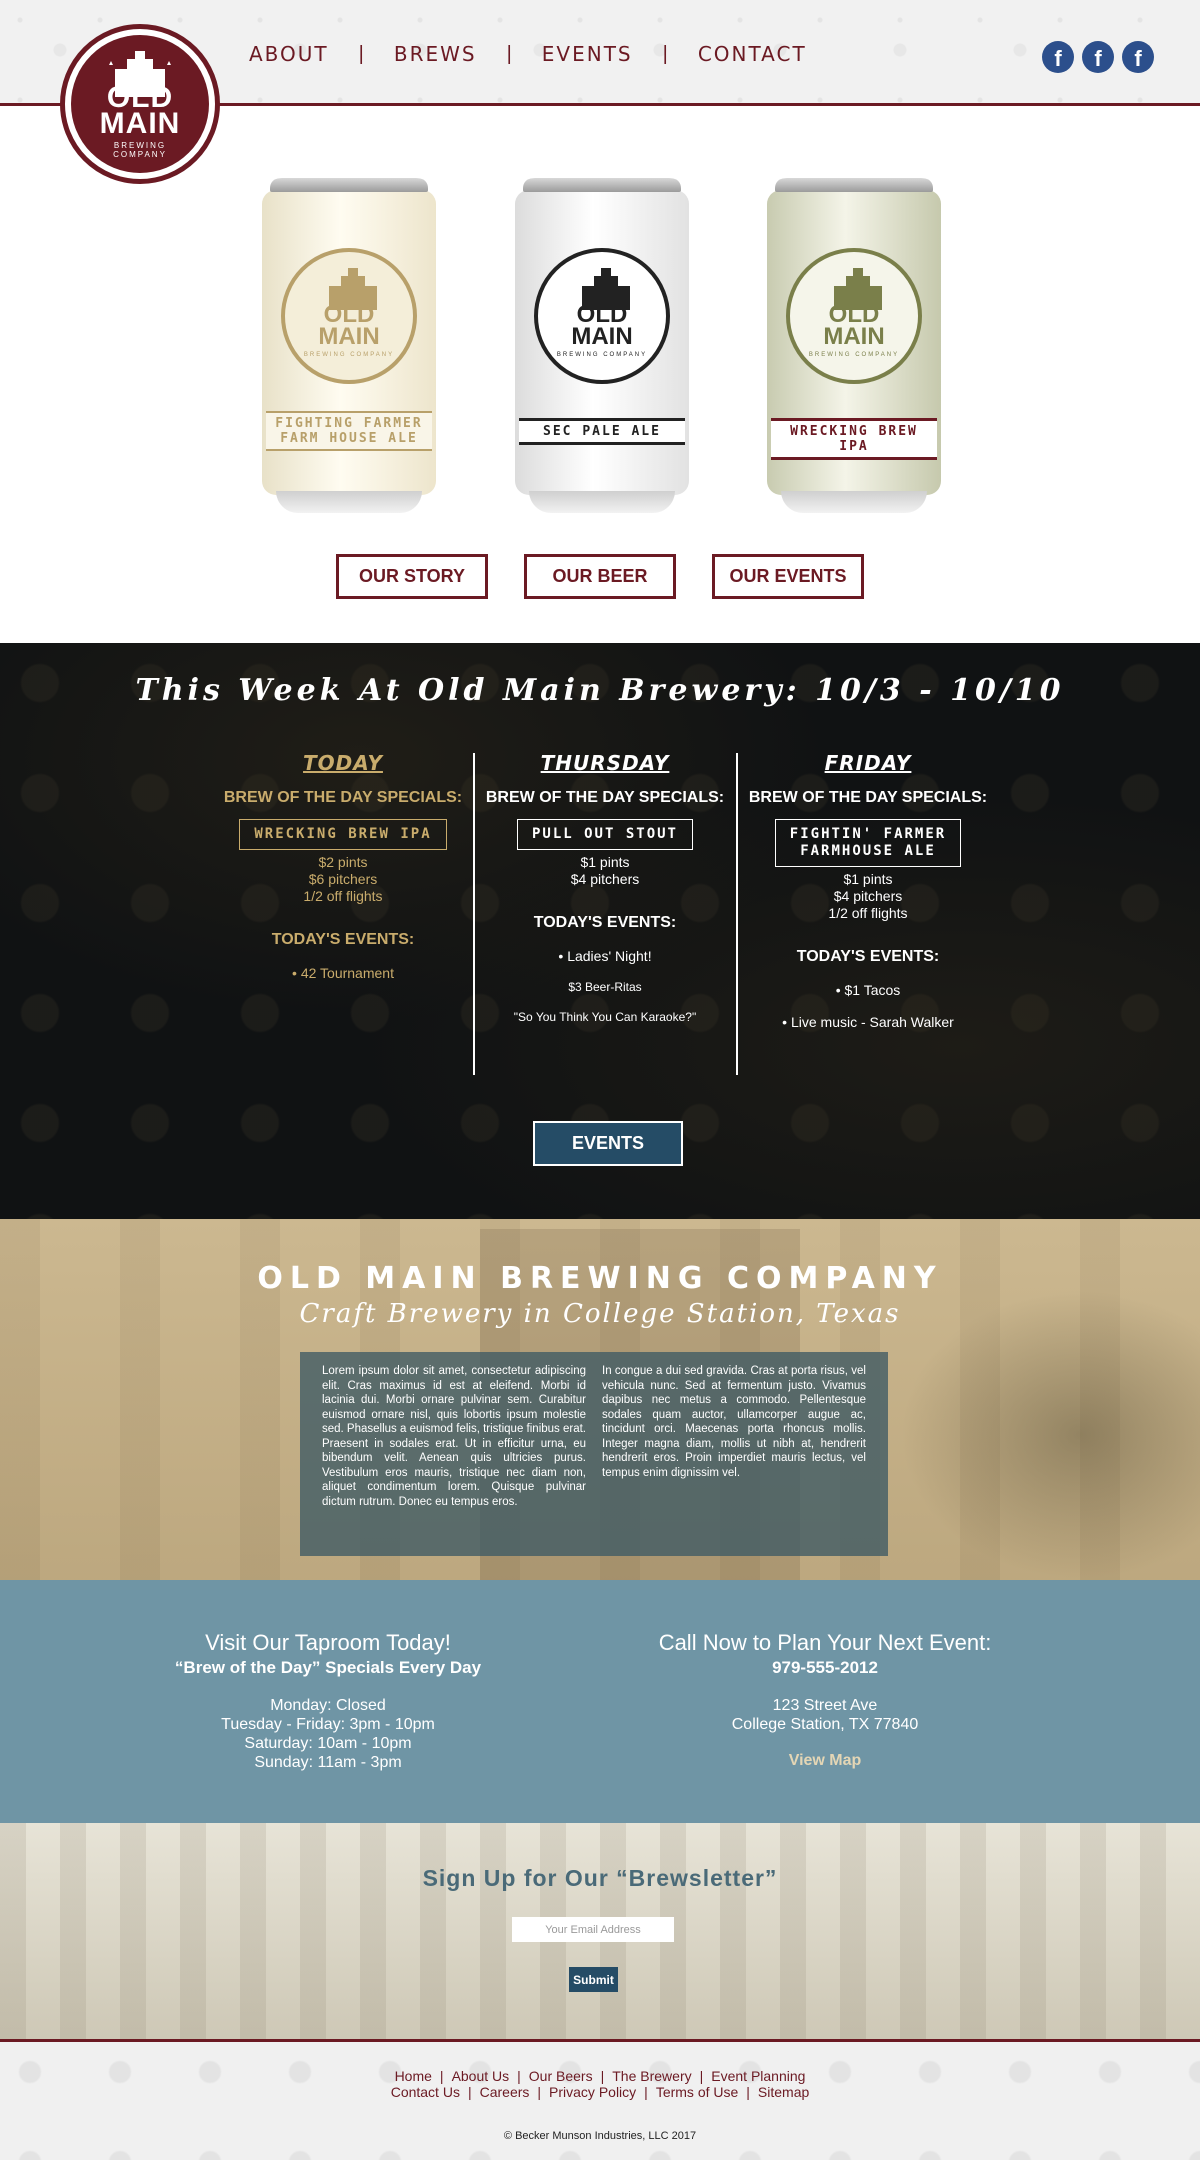  Describe the element at coordinates (587, 54) in the screenshot. I see `nav-events-link: EVENTS` at that location.